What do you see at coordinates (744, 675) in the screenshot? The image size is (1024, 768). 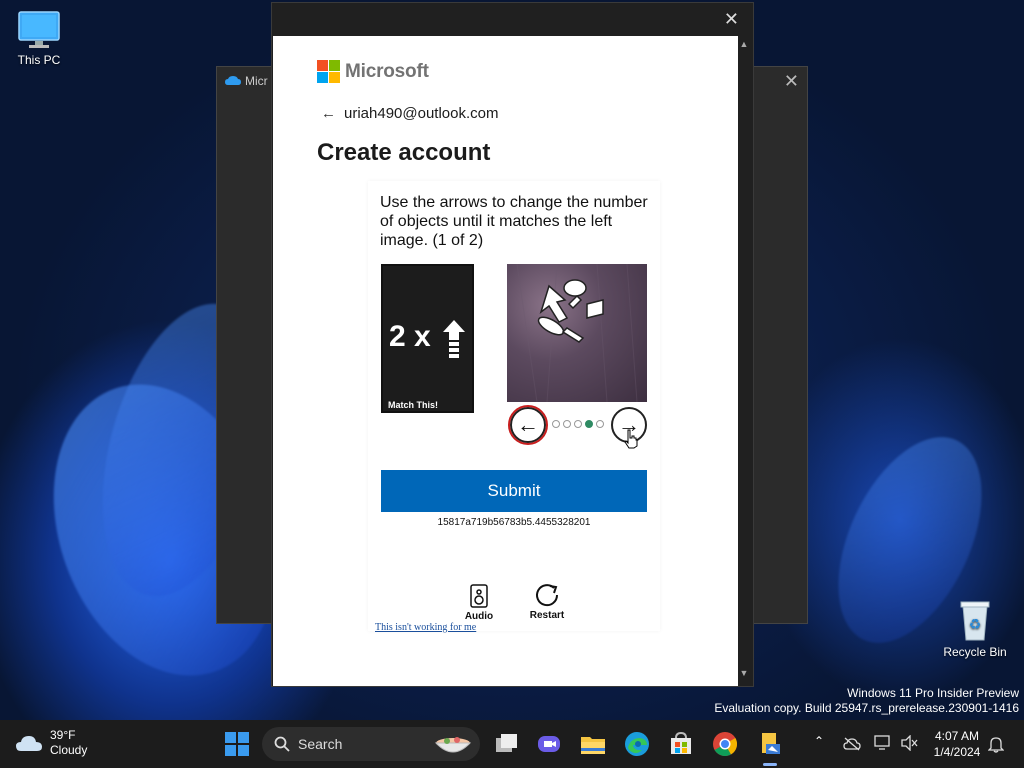 I see `scroll-down-icon: ▼` at bounding box center [744, 675].